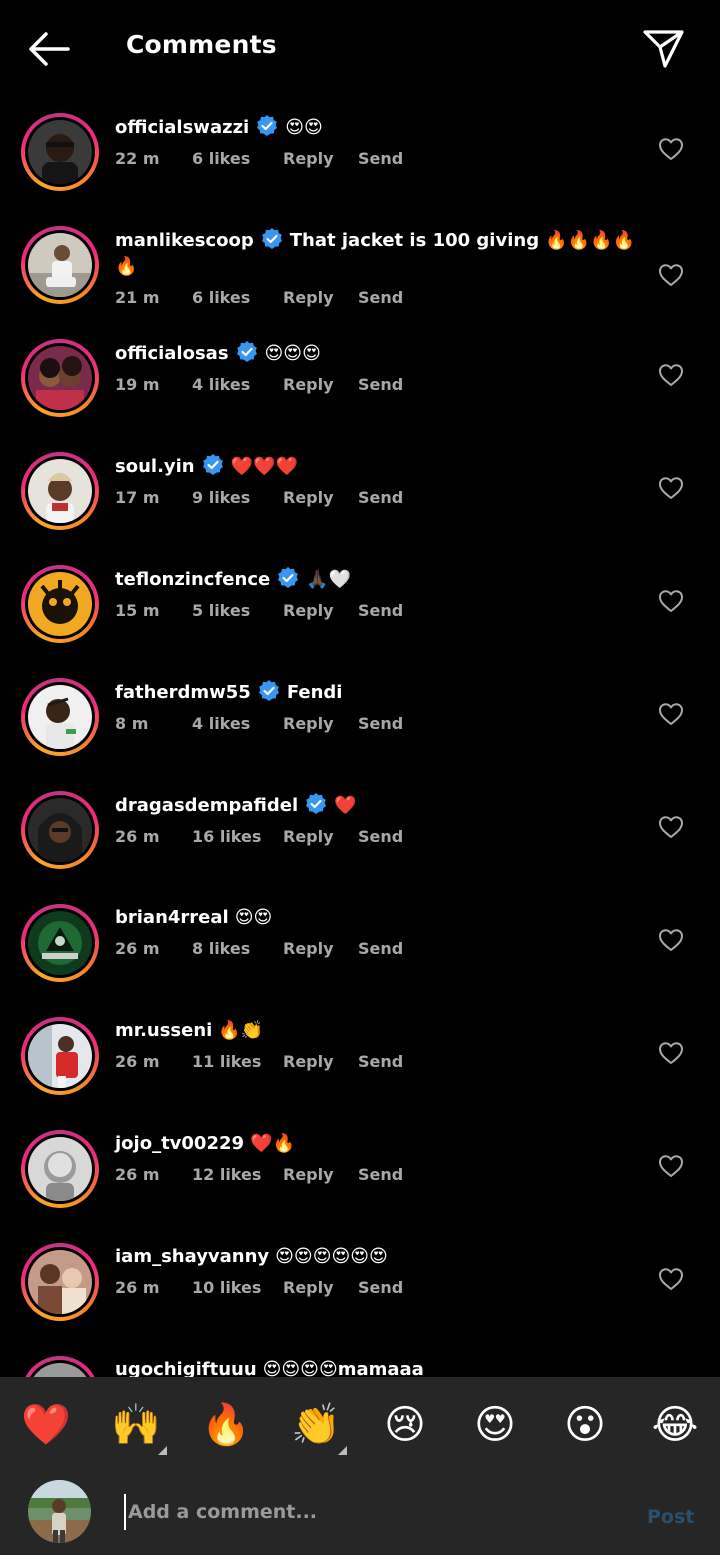 Image resolution: width=720 pixels, height=1555 pixels. Describe the element at coordinates (675, 1425) in the screenshot. I see `emoji-tears-of-joy-button: 😂` at that location.